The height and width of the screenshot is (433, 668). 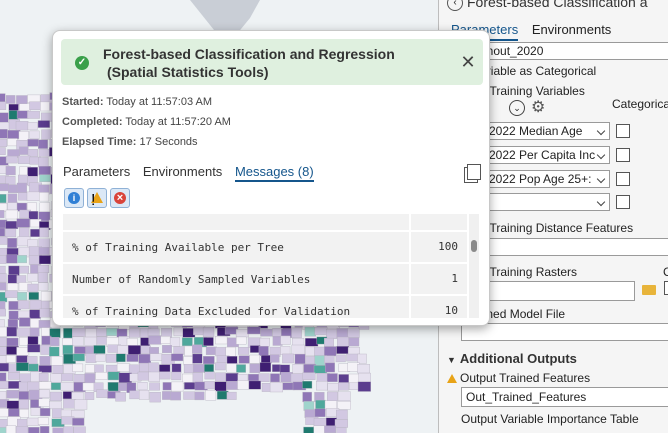 What do you see at coordinates (564, 51) in the screenshot?
I see `target-variable-field: _turnout_2020` at bounding box center [564, 51].